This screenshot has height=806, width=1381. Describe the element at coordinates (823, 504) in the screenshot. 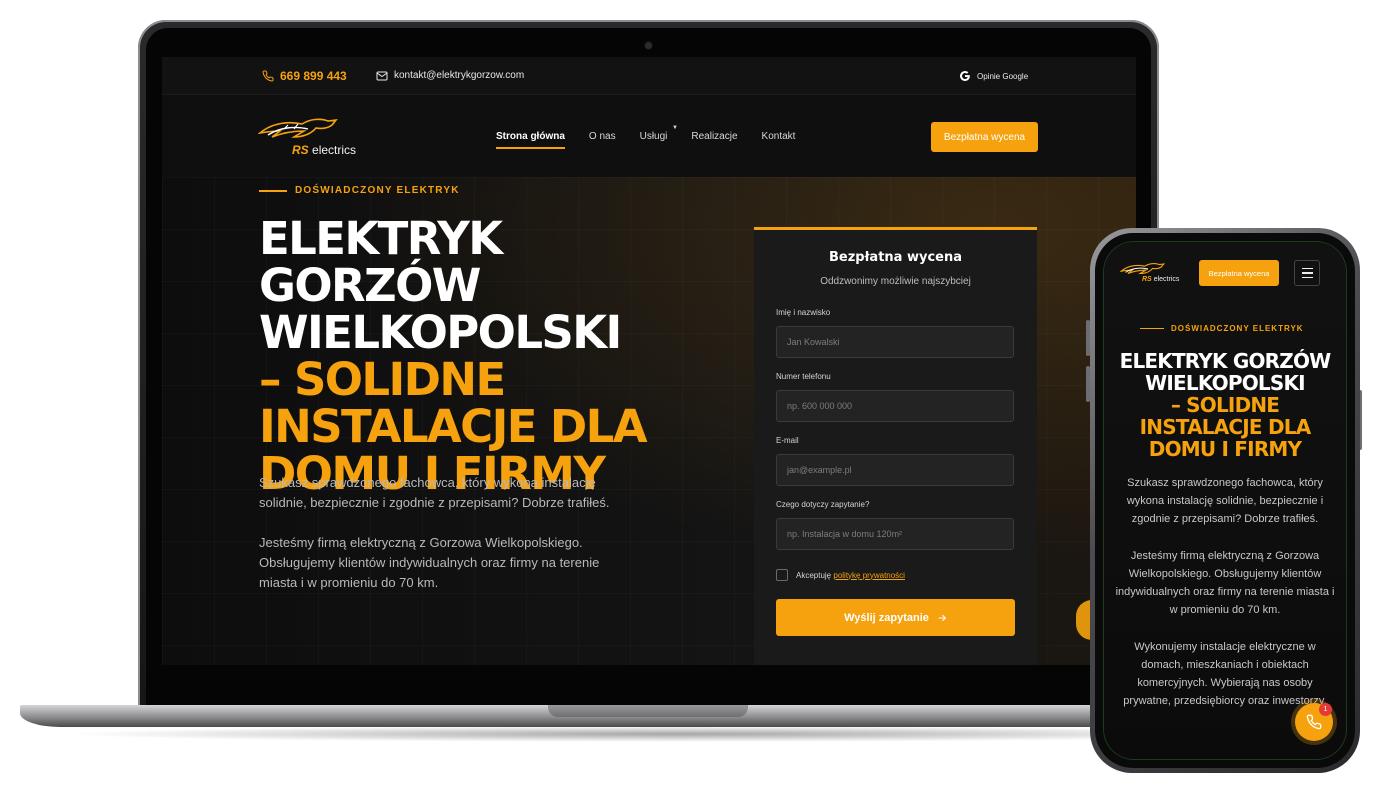

I see `topic-label: Czego dotyczy zapytanie?` at that location.